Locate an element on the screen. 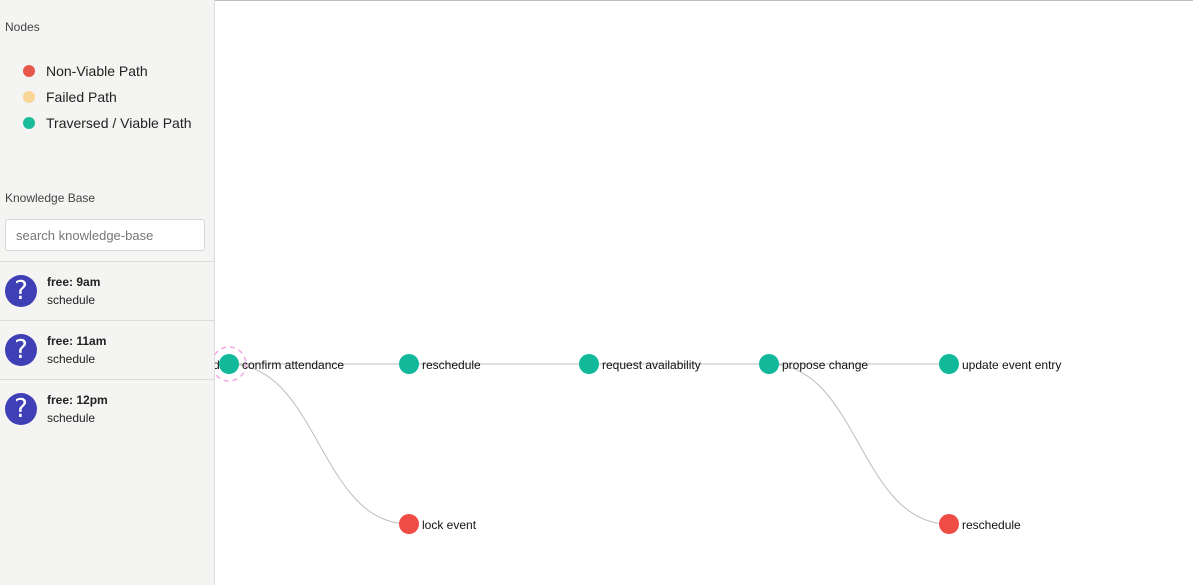 This screenshot has height=585, width=1193. search-knowledge-base-input is located at coordinates (105, 235).